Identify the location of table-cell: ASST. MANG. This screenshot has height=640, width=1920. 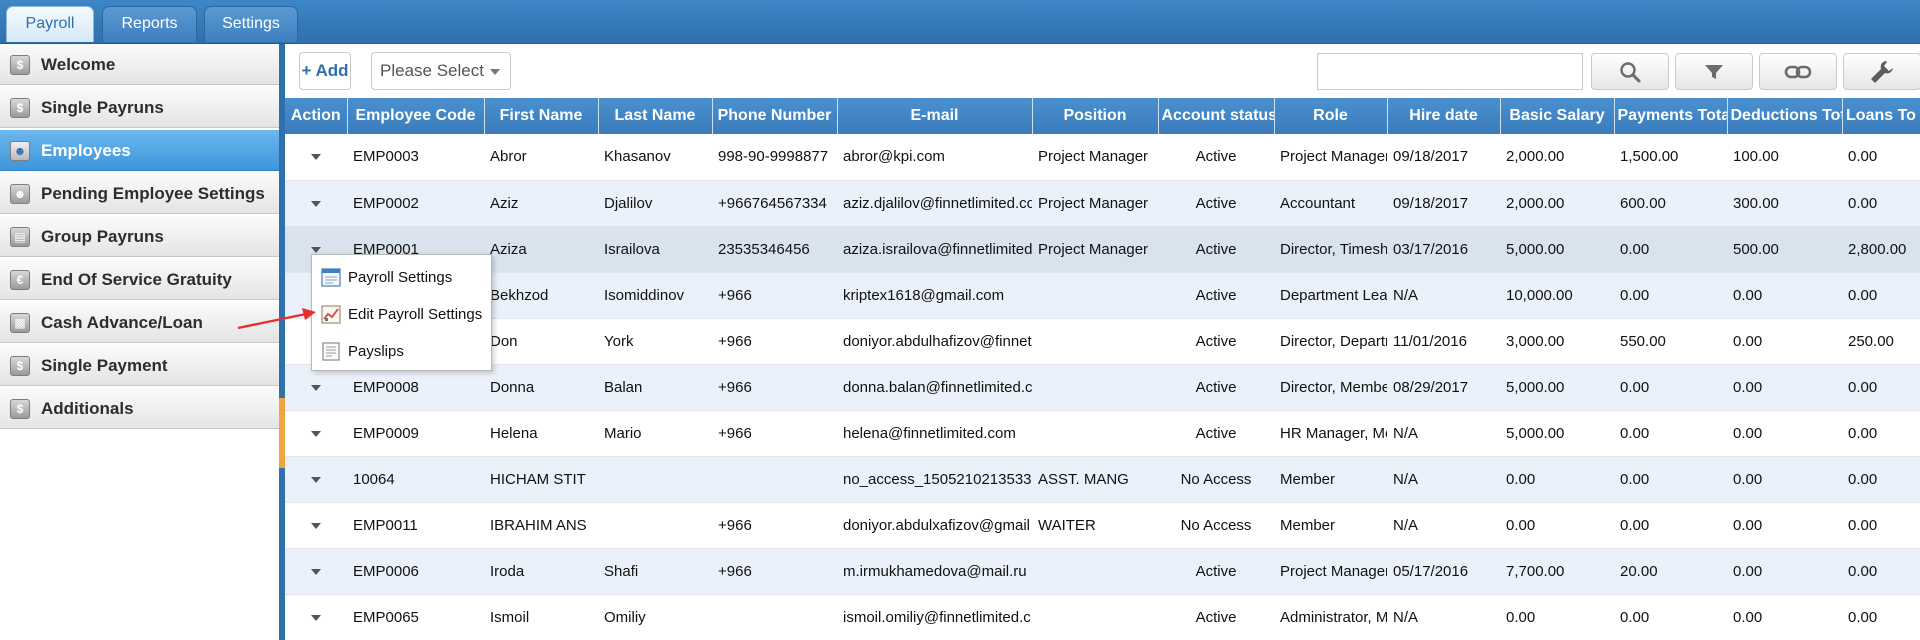
(1095, 479).